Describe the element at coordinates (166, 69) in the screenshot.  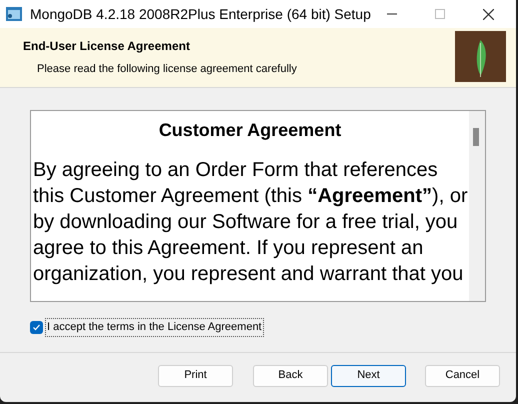
I see `page-subtitle: Please read the following license agreement carefully` at that location.